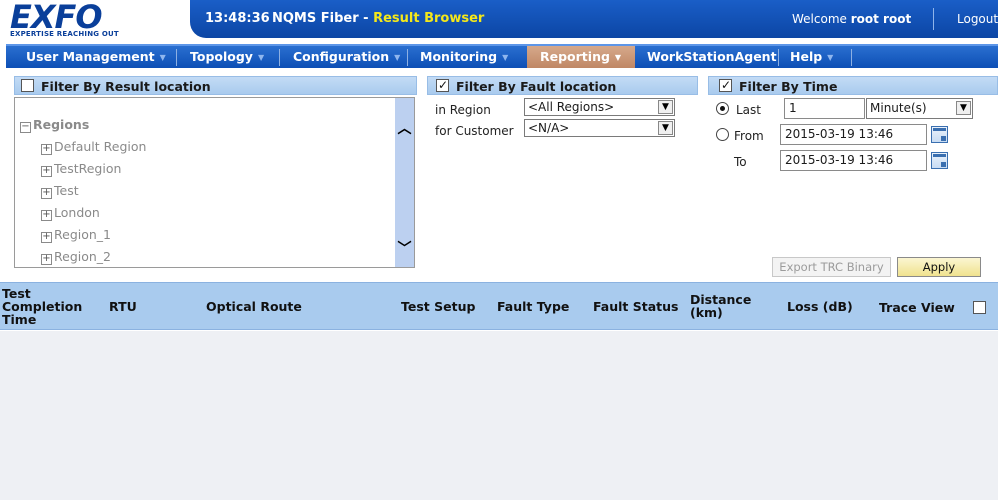  Describe the element at coordinates (215, 85) in the screenshot. I see `filter-result-location-header: Filter By Result location` at that location.